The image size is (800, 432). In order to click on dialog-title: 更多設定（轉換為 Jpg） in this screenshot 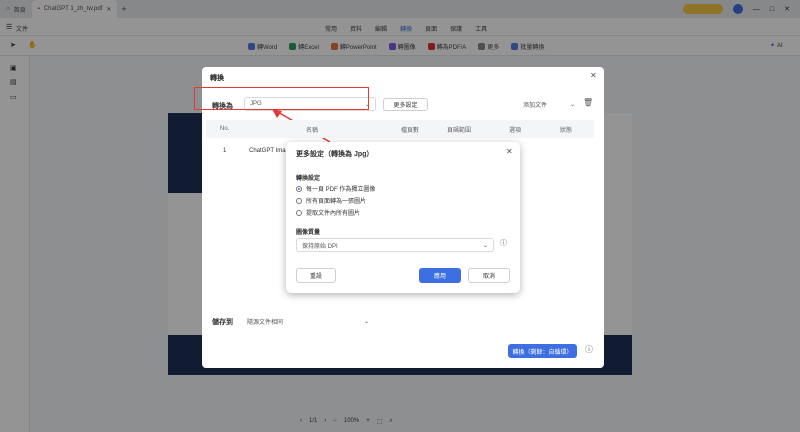, I will do `click(335, 154)`.